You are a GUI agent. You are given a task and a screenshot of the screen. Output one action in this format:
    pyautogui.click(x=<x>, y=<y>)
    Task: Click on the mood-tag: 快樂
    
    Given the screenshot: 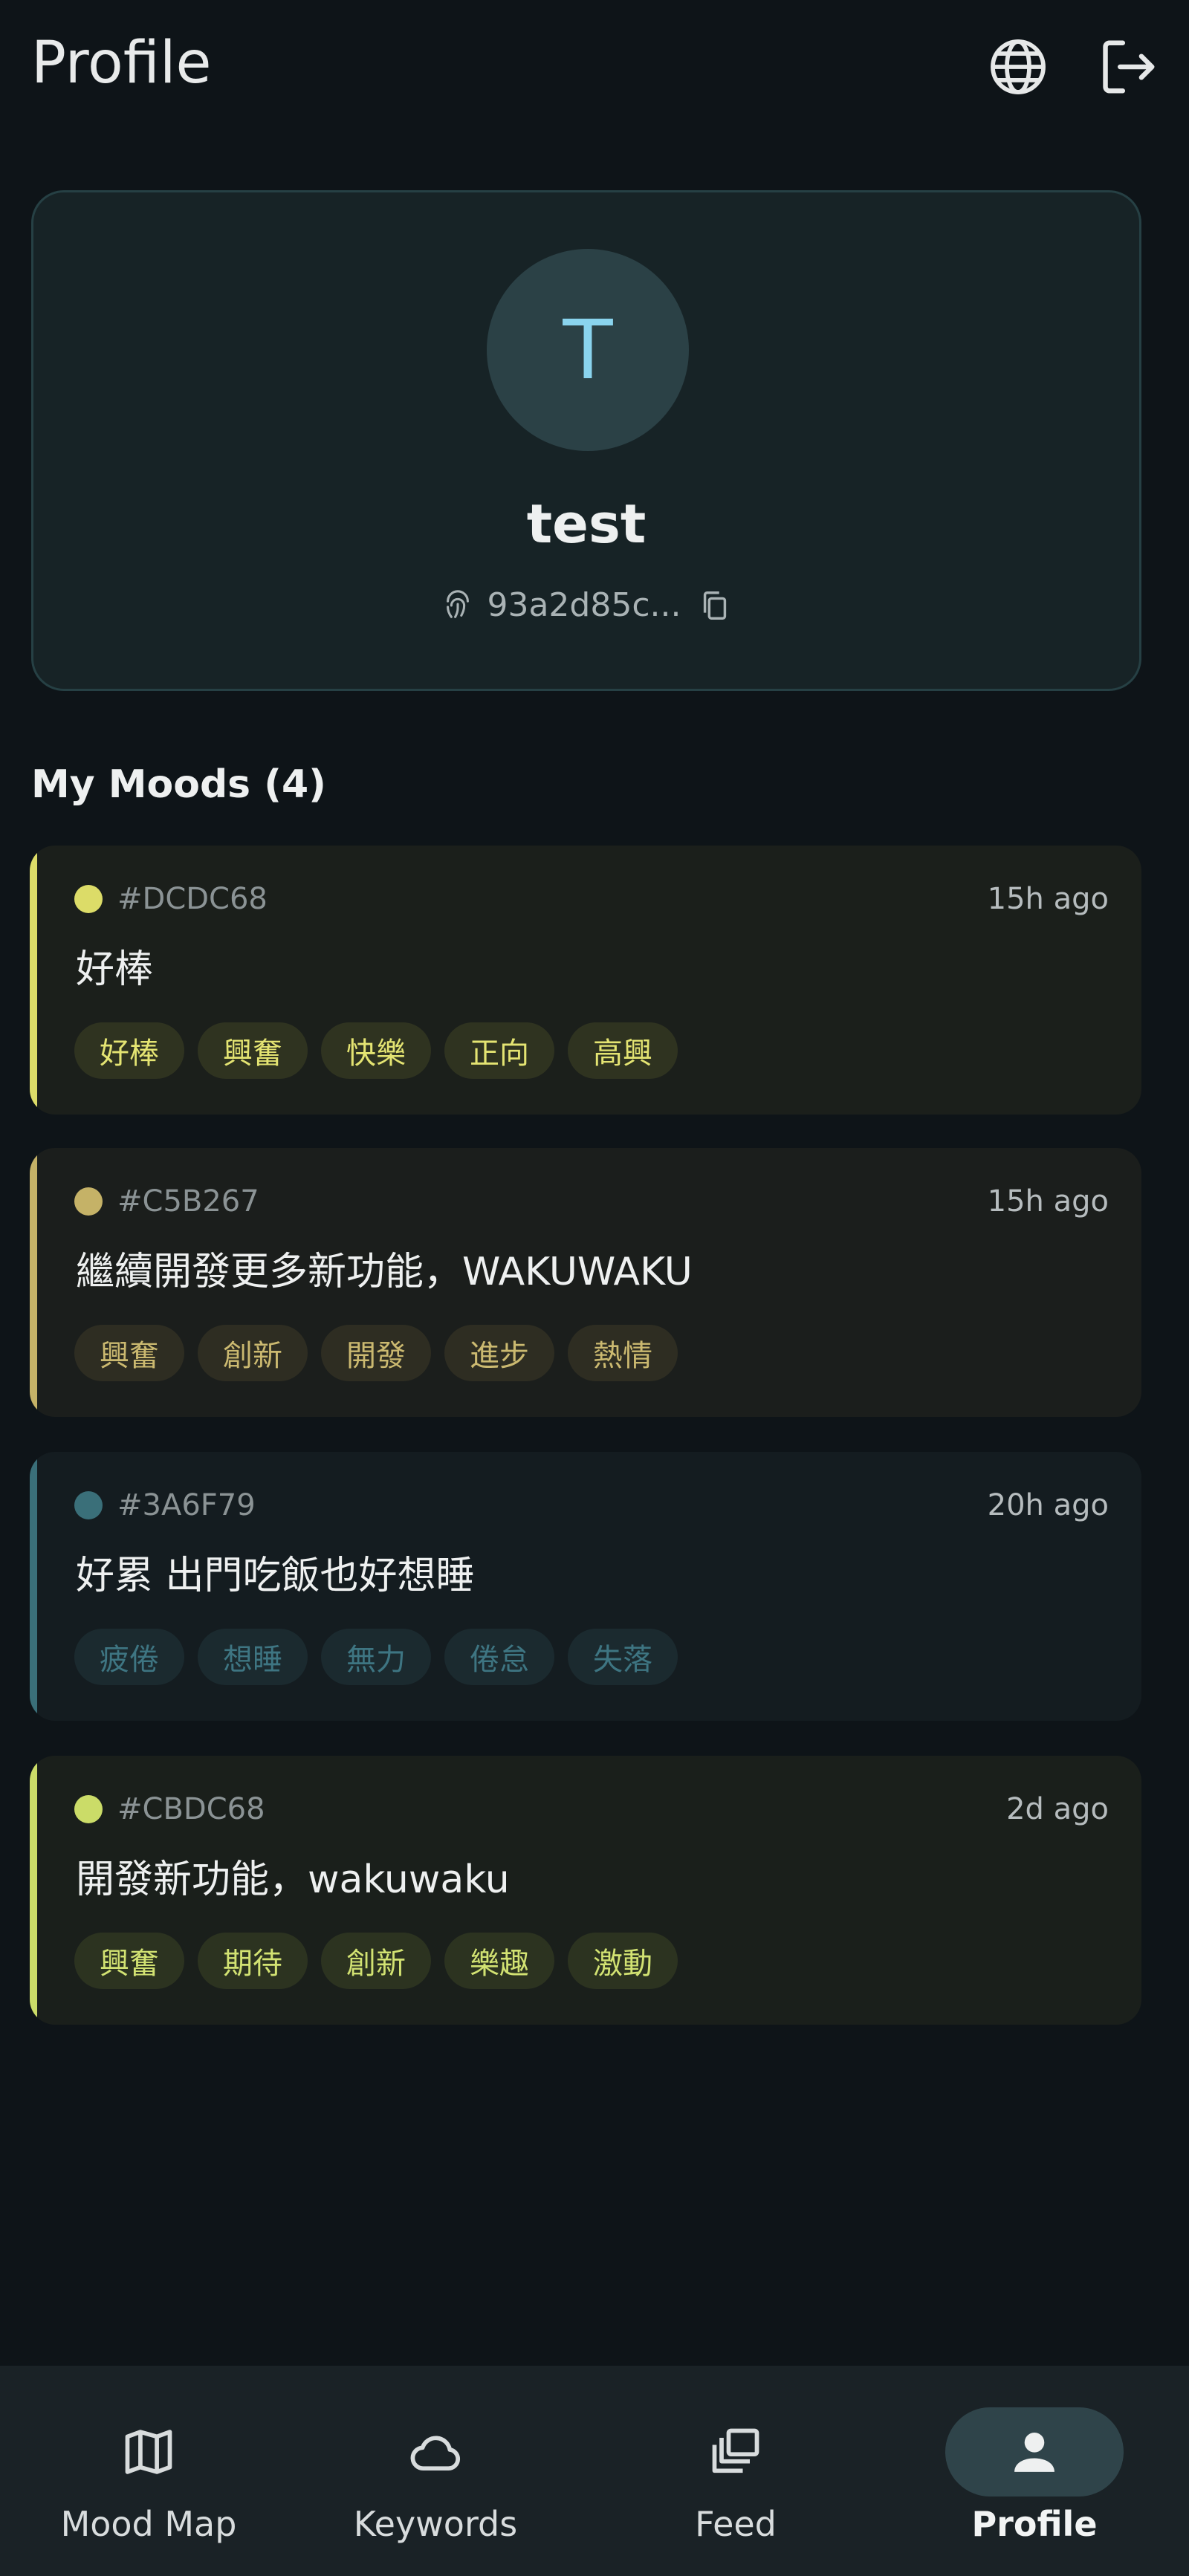 What is the action you would take?
    pyautogui.click(x=376, y=1050)
    